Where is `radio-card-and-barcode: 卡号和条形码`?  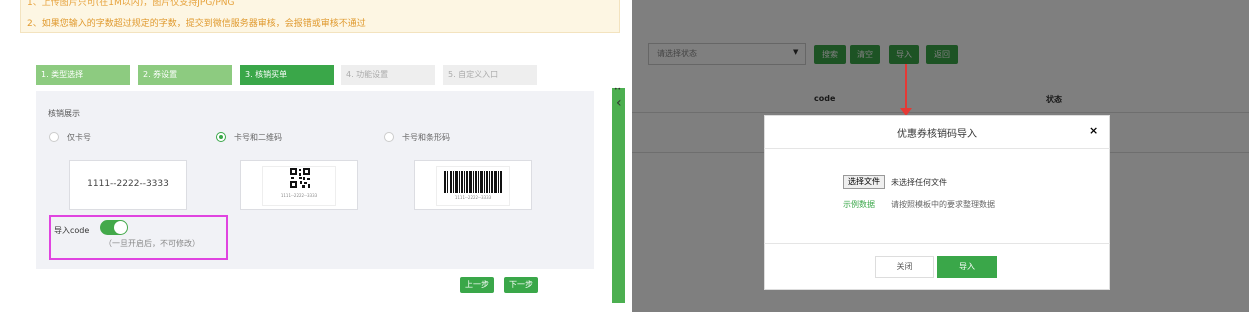
radio-card-and-barcode: 卡号和条形码 is located at coordinates (417, 137).